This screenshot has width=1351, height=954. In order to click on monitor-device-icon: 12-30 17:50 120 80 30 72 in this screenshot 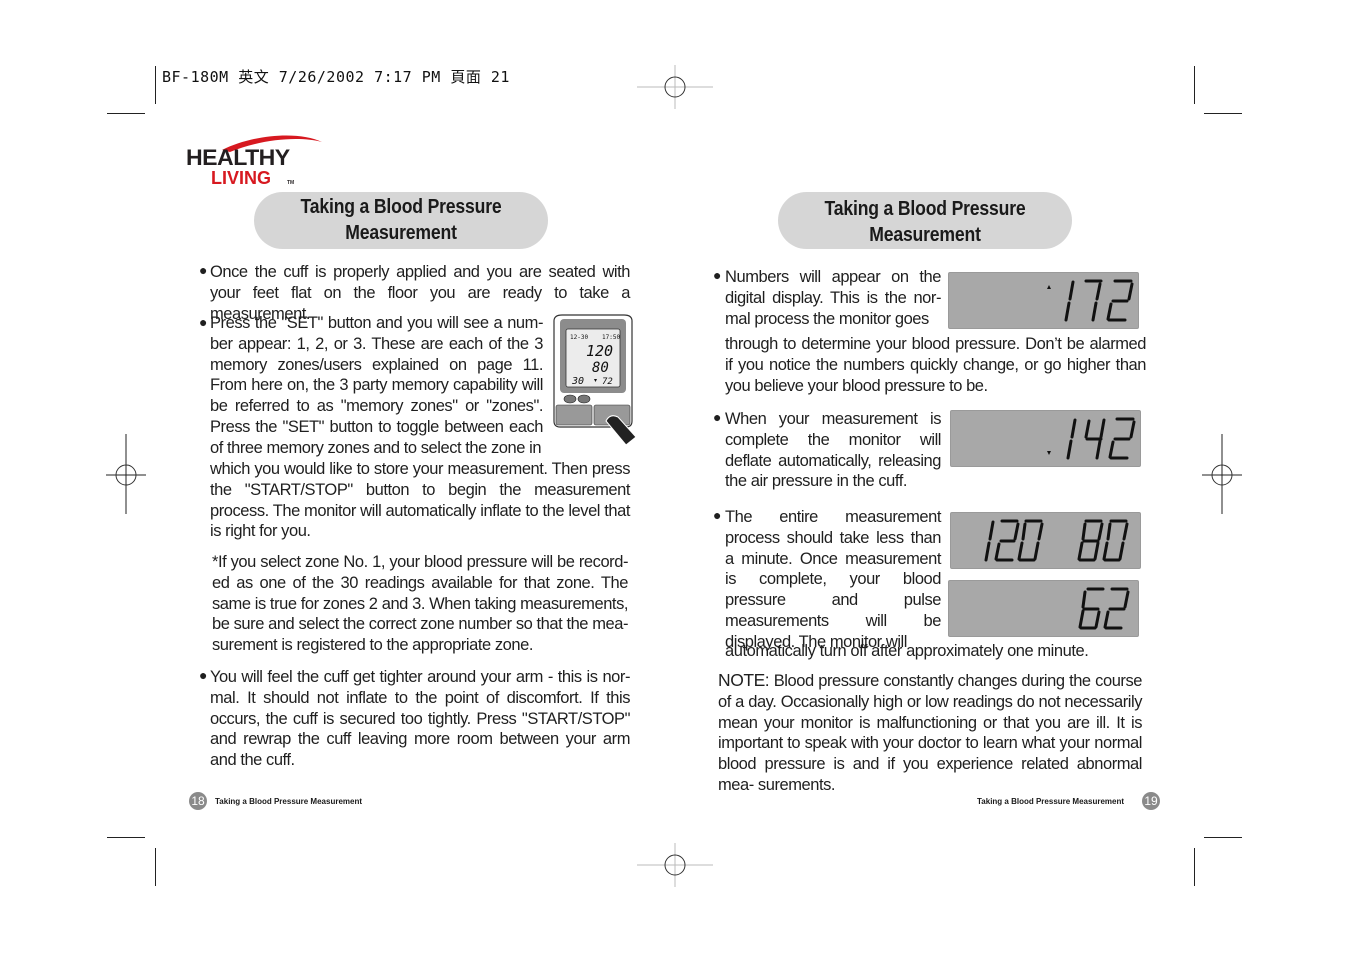, I will do `click(595, 380)`.